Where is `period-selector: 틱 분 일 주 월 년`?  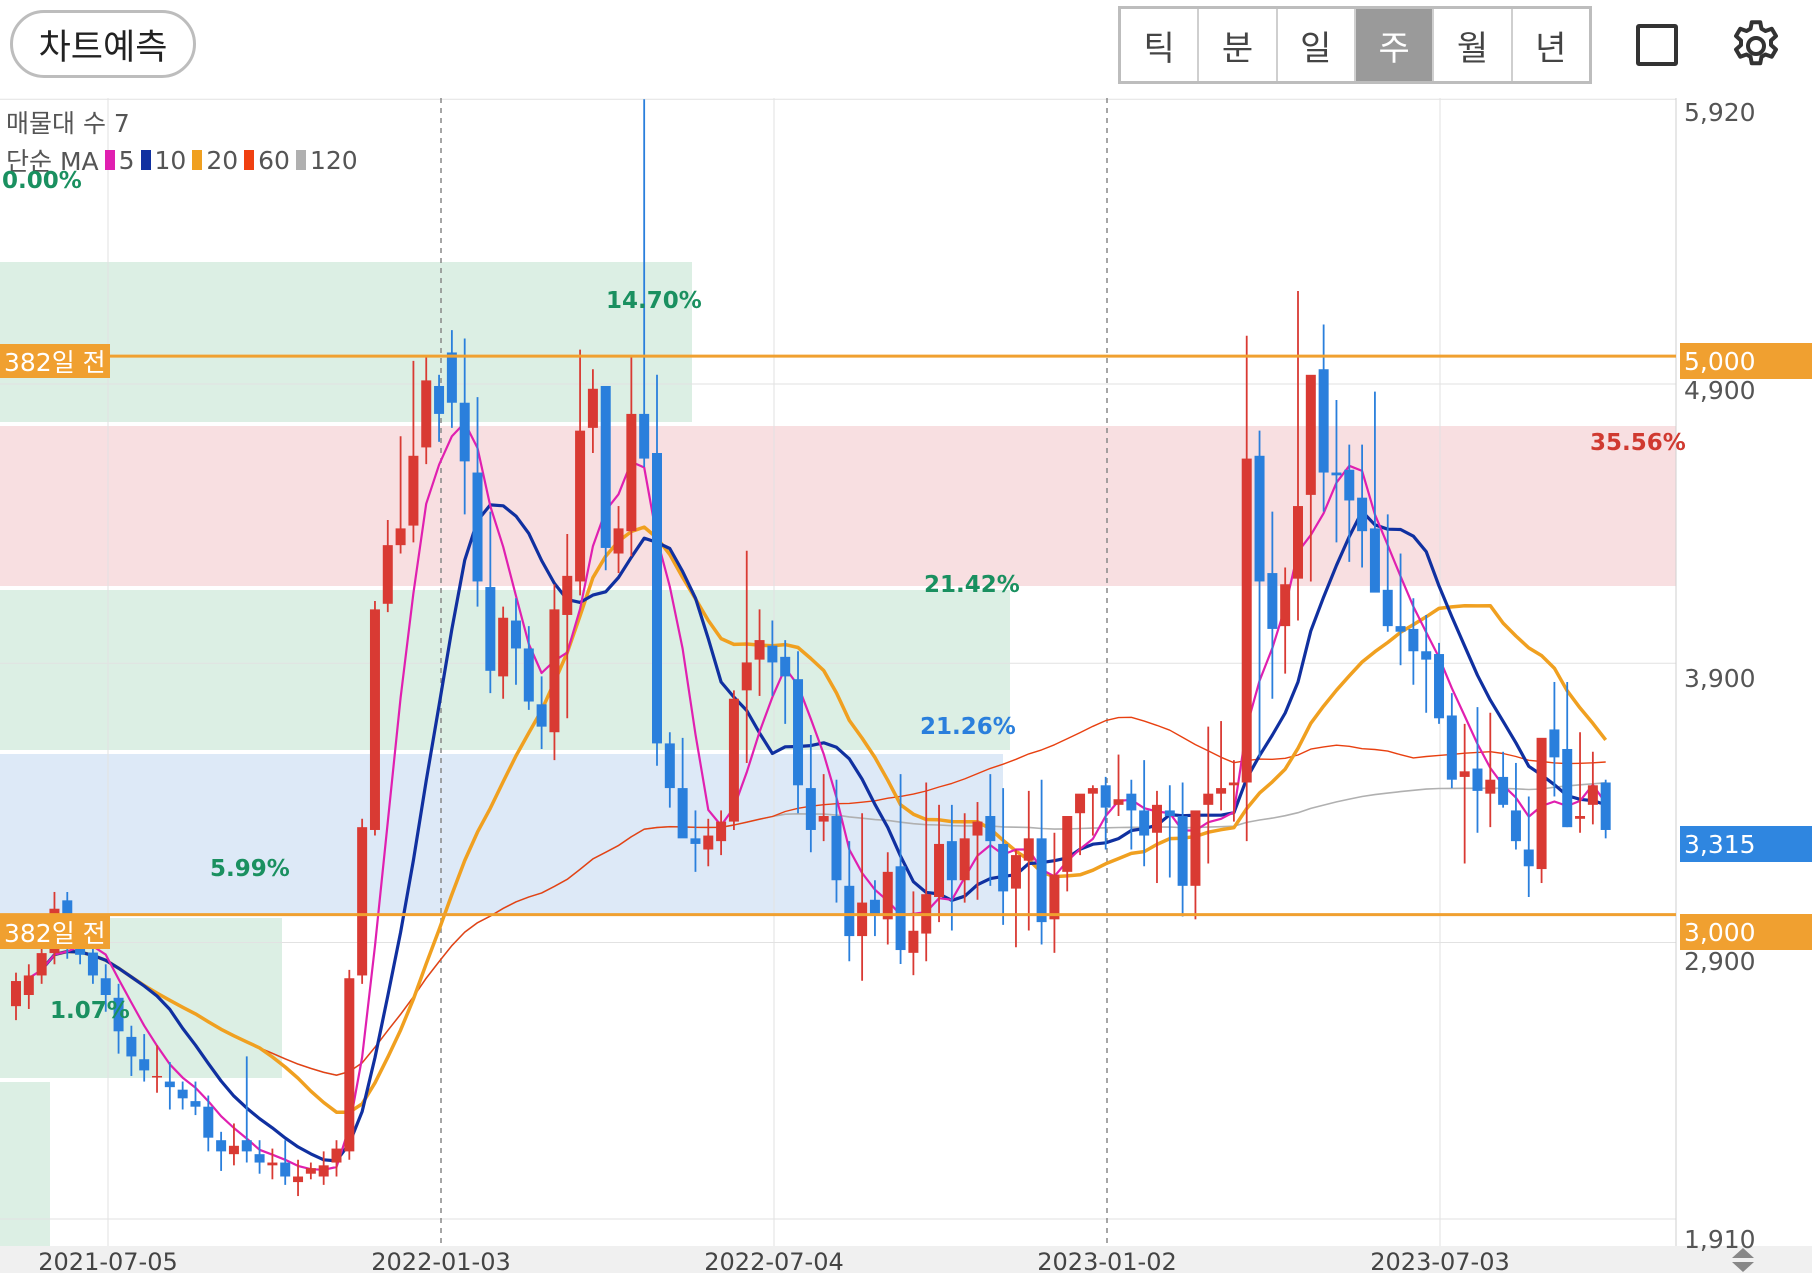
period-selector: 틱 분 일 주 월 년 is located at coordinates (1355, 45).